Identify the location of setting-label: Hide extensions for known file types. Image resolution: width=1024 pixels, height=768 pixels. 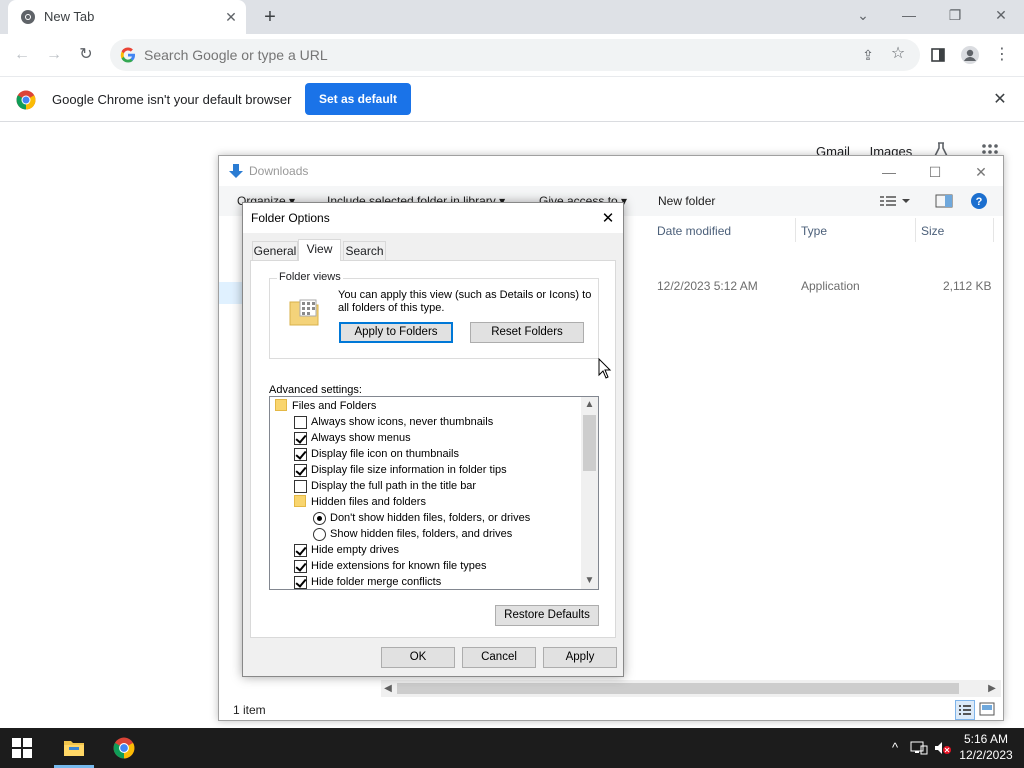
(399, 566).